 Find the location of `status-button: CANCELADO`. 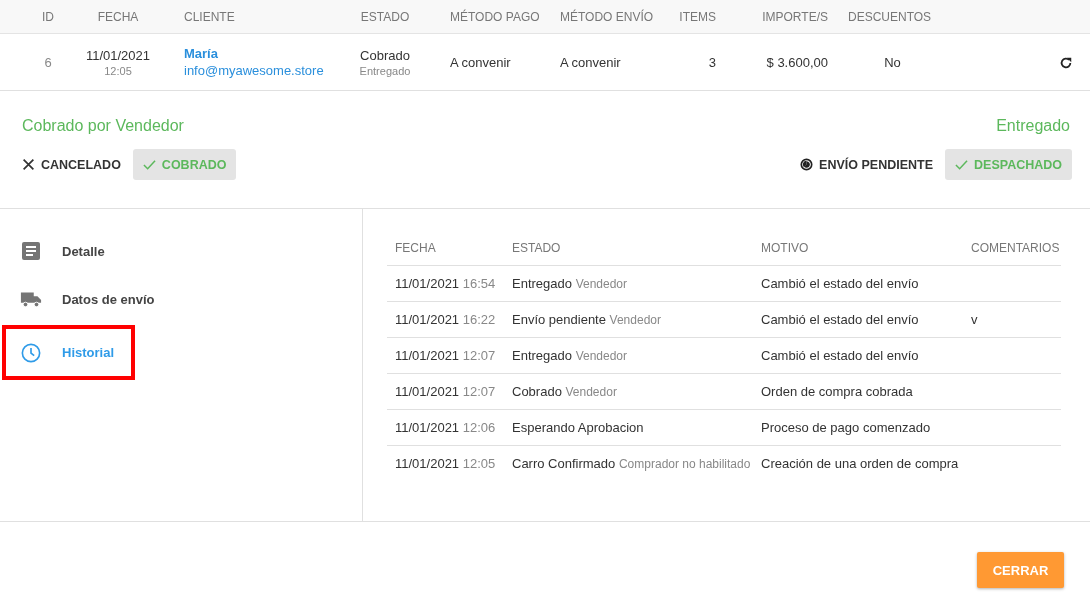

status-button: CANCELADO is located at coordinates (71, 164).